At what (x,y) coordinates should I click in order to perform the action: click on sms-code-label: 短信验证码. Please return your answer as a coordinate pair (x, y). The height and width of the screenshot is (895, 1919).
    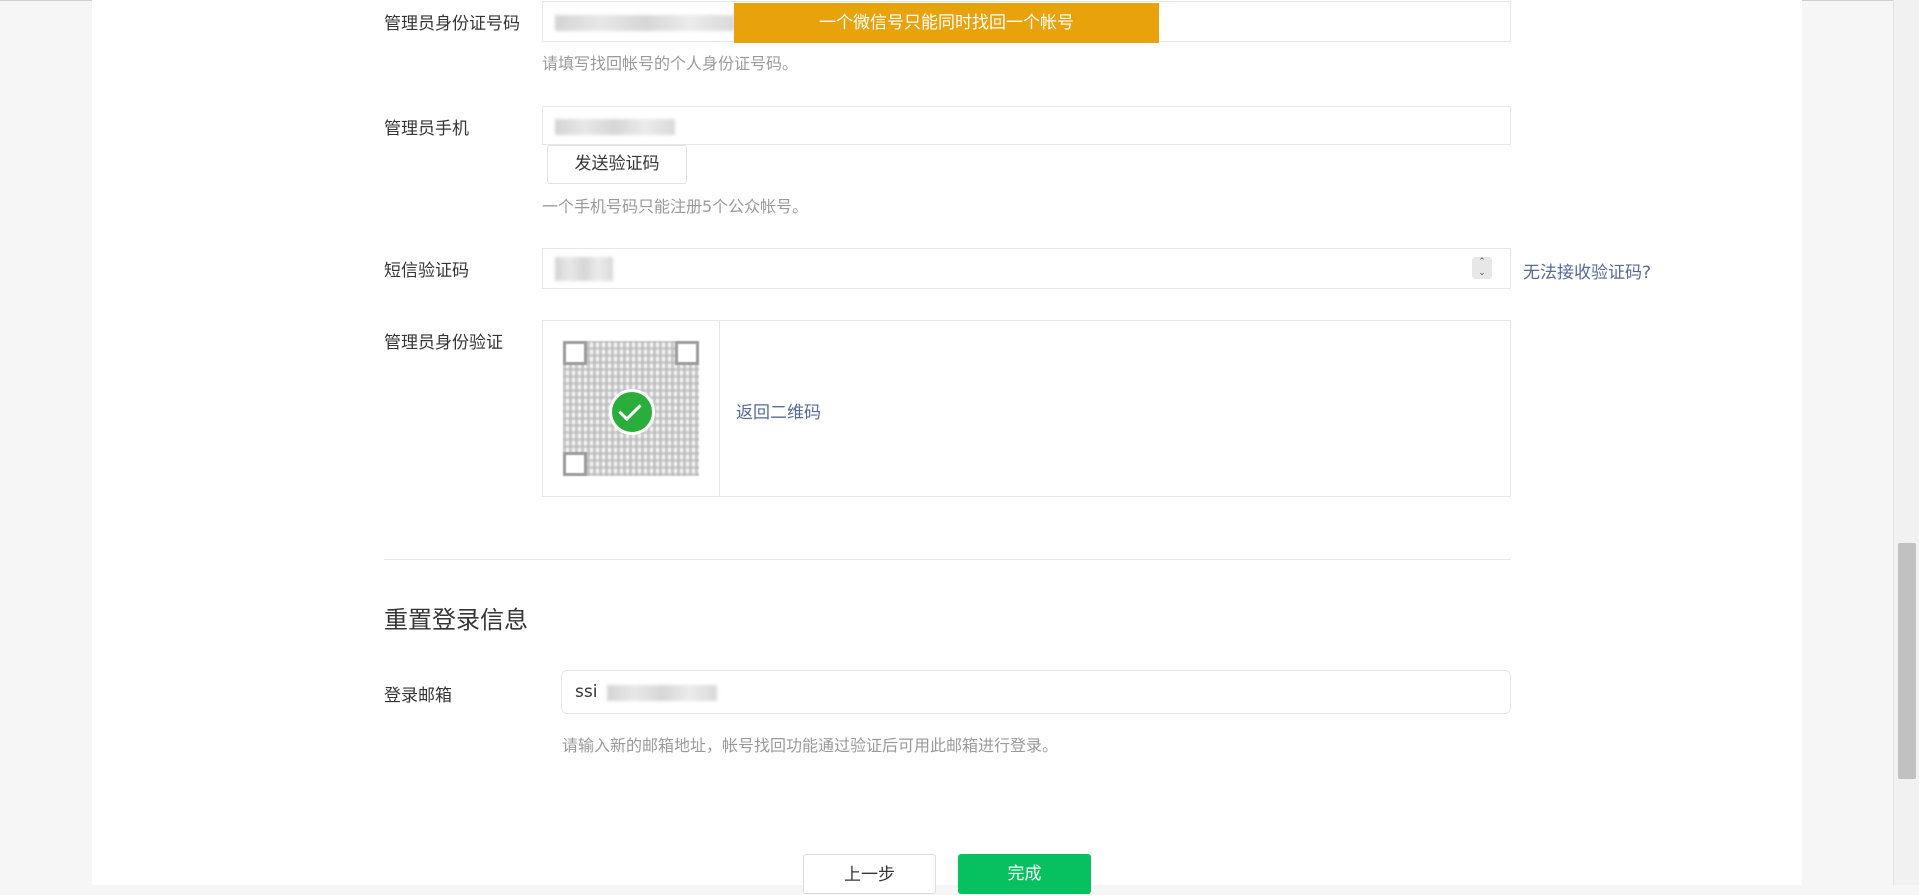
    Looking at the image, I should click on (426, 271).